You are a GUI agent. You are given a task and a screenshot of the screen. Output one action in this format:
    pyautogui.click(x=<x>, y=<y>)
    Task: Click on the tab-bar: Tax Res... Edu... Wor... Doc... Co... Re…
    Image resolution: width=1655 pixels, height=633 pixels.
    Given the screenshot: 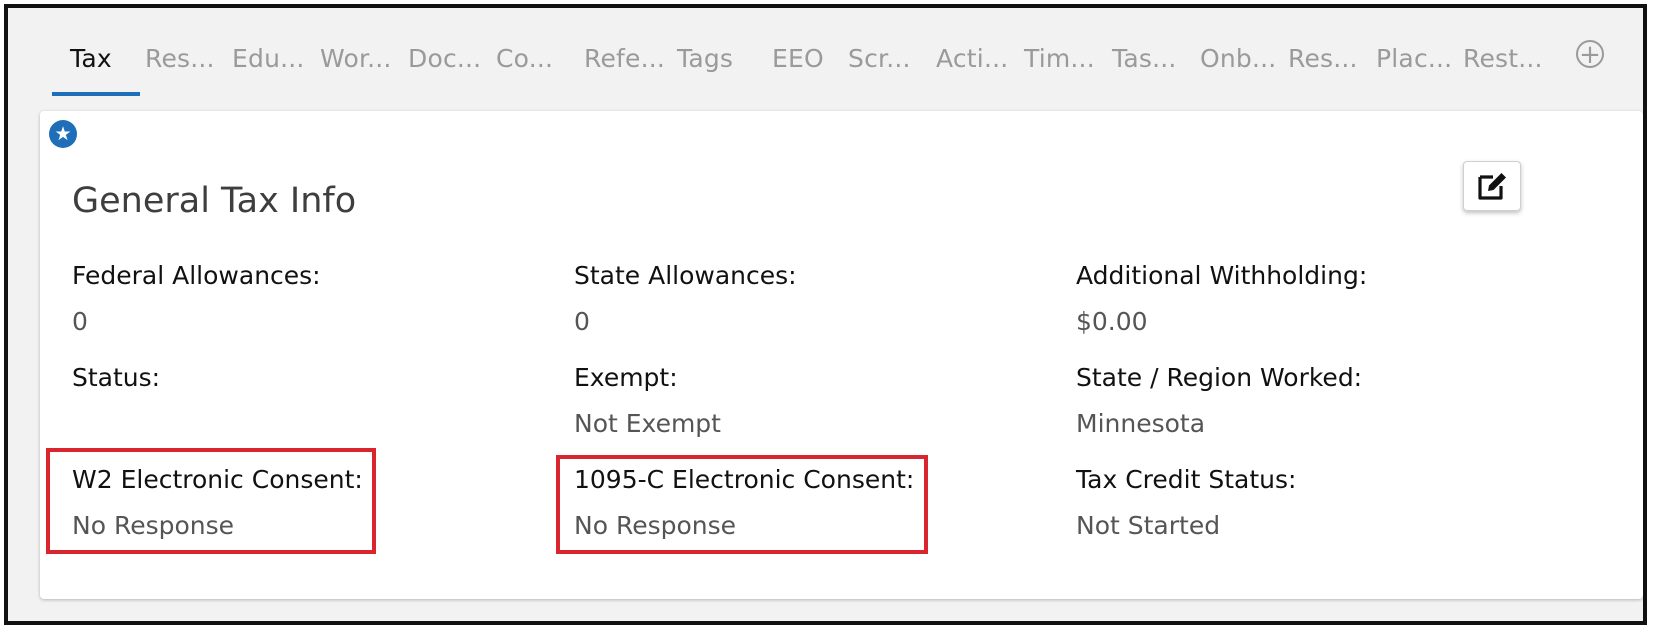 What is the action you would take?
    pyautogui.click(x=835, y=65)
    